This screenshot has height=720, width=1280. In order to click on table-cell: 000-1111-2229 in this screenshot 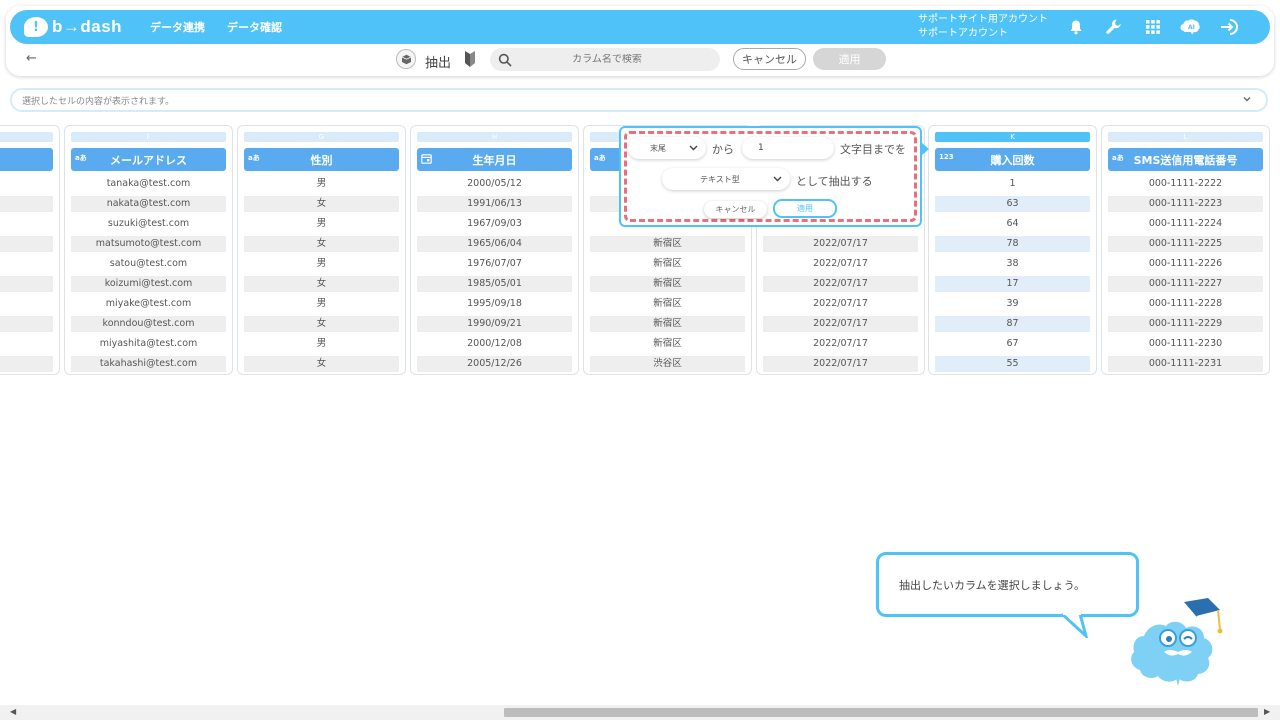, I will do `click(1185, 324)`.